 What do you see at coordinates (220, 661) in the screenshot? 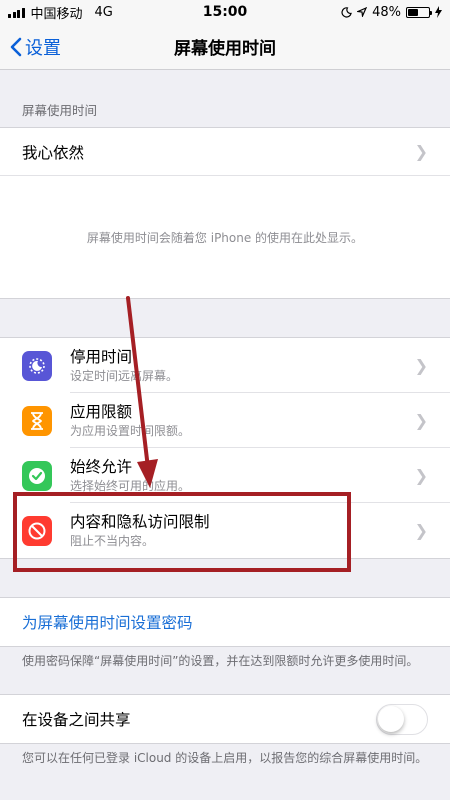
I see `passcode-footnote: 使用密码保障“屏幕使用时间”的设置，并在达到限额时允许更多使用时间。` at bounding box center [220, 661].